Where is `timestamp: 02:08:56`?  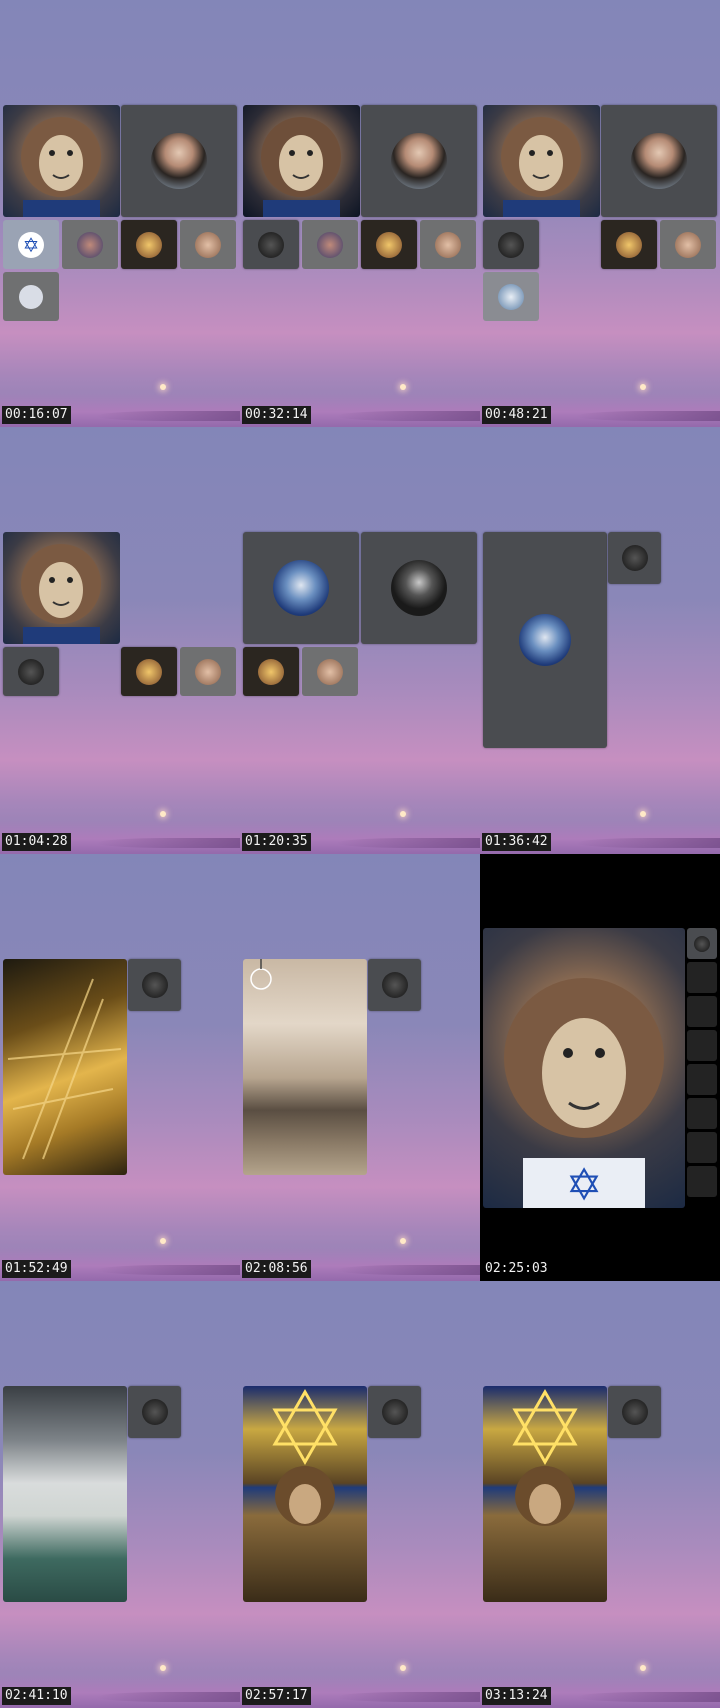 timestamp: 02:08:56 is located at coordinates (276, 1269).